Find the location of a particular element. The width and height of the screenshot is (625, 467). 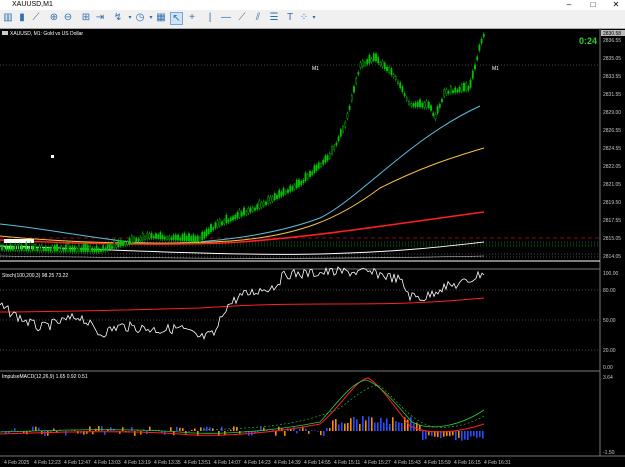

stoch-level-label: 50.00 is located at coordinates (609, 321).